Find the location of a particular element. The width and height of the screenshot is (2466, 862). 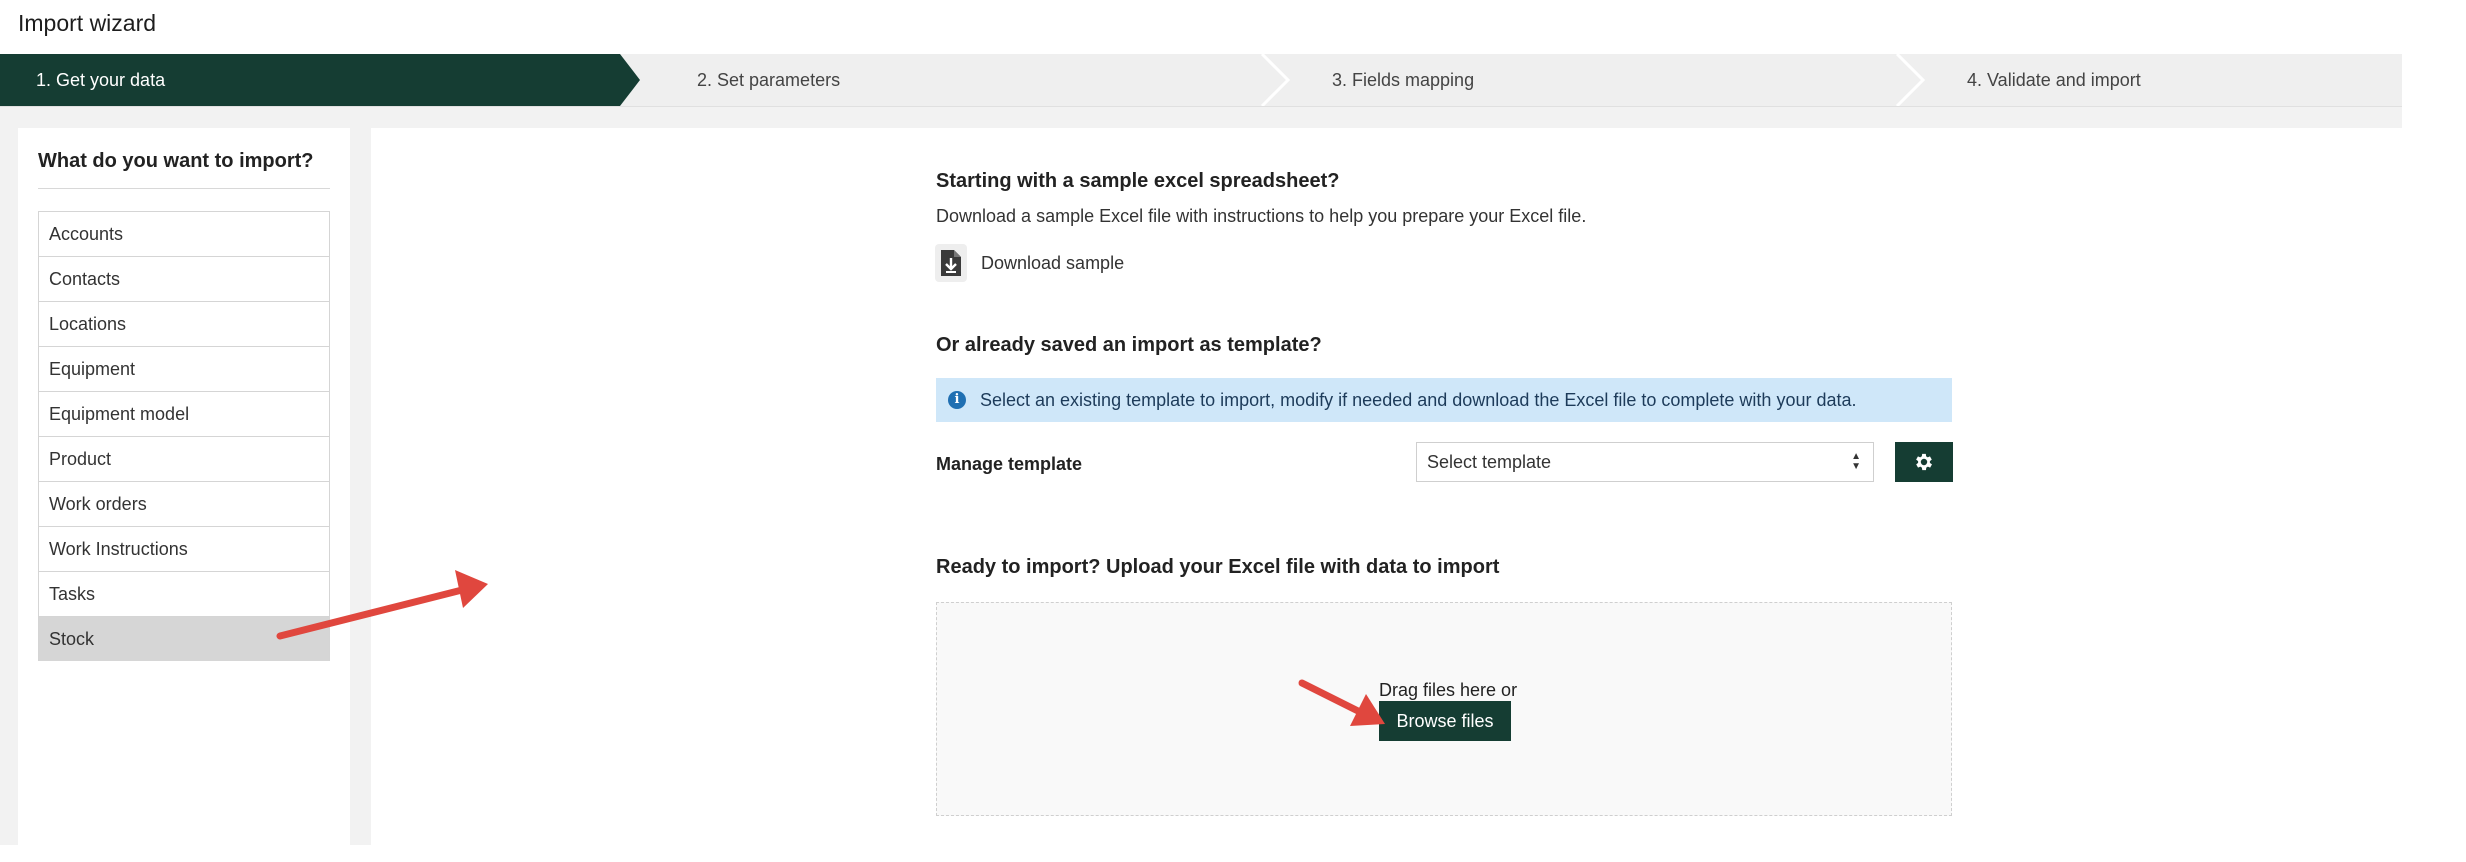

import-item-equipment: Equipment is located at coordinates (184, 369).